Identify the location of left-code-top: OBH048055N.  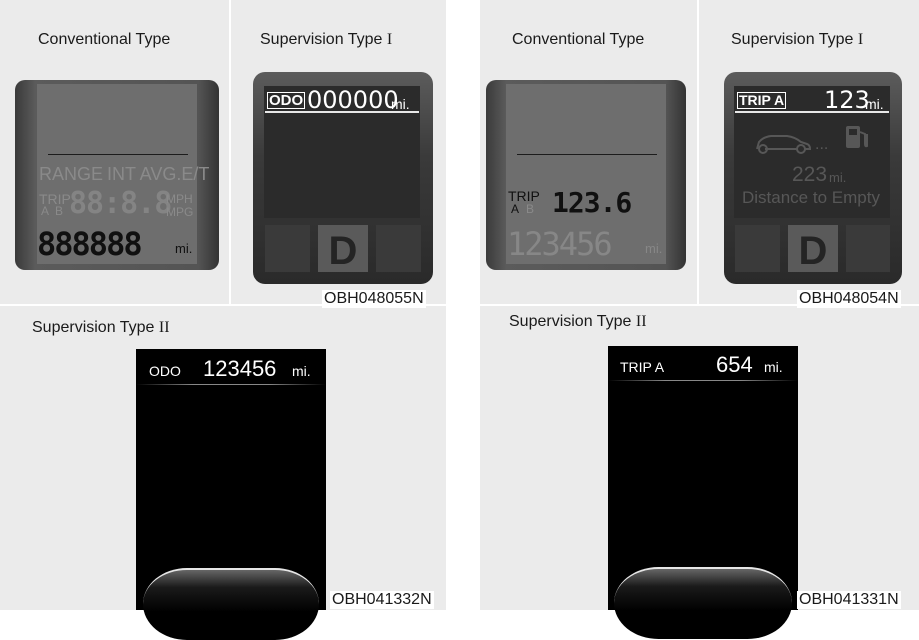
(374, 299).